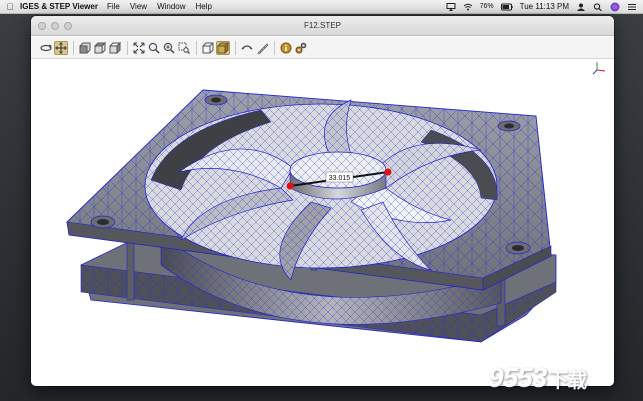 The image size is (643, 401). I want to click on axis-triad-icon, so click(599, 68).